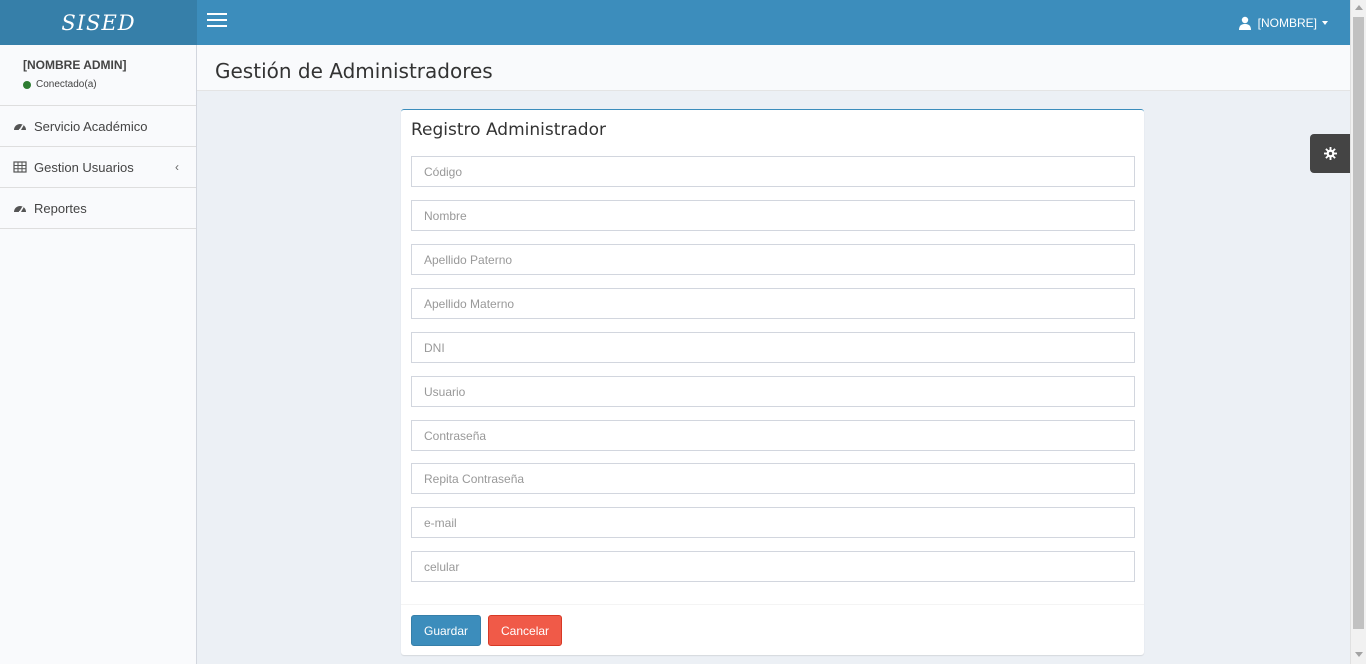  I want to click on gear-icon, so click(1330, 153).